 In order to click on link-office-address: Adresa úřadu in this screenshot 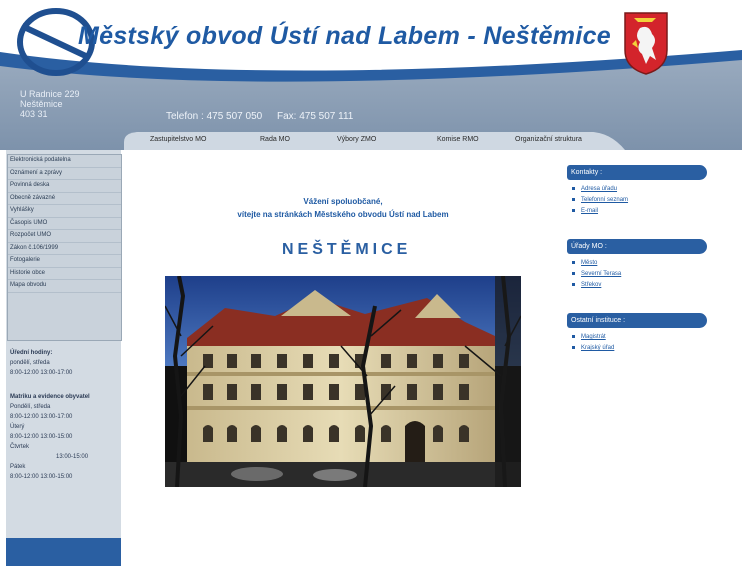, I will do `click(600, 189)`.